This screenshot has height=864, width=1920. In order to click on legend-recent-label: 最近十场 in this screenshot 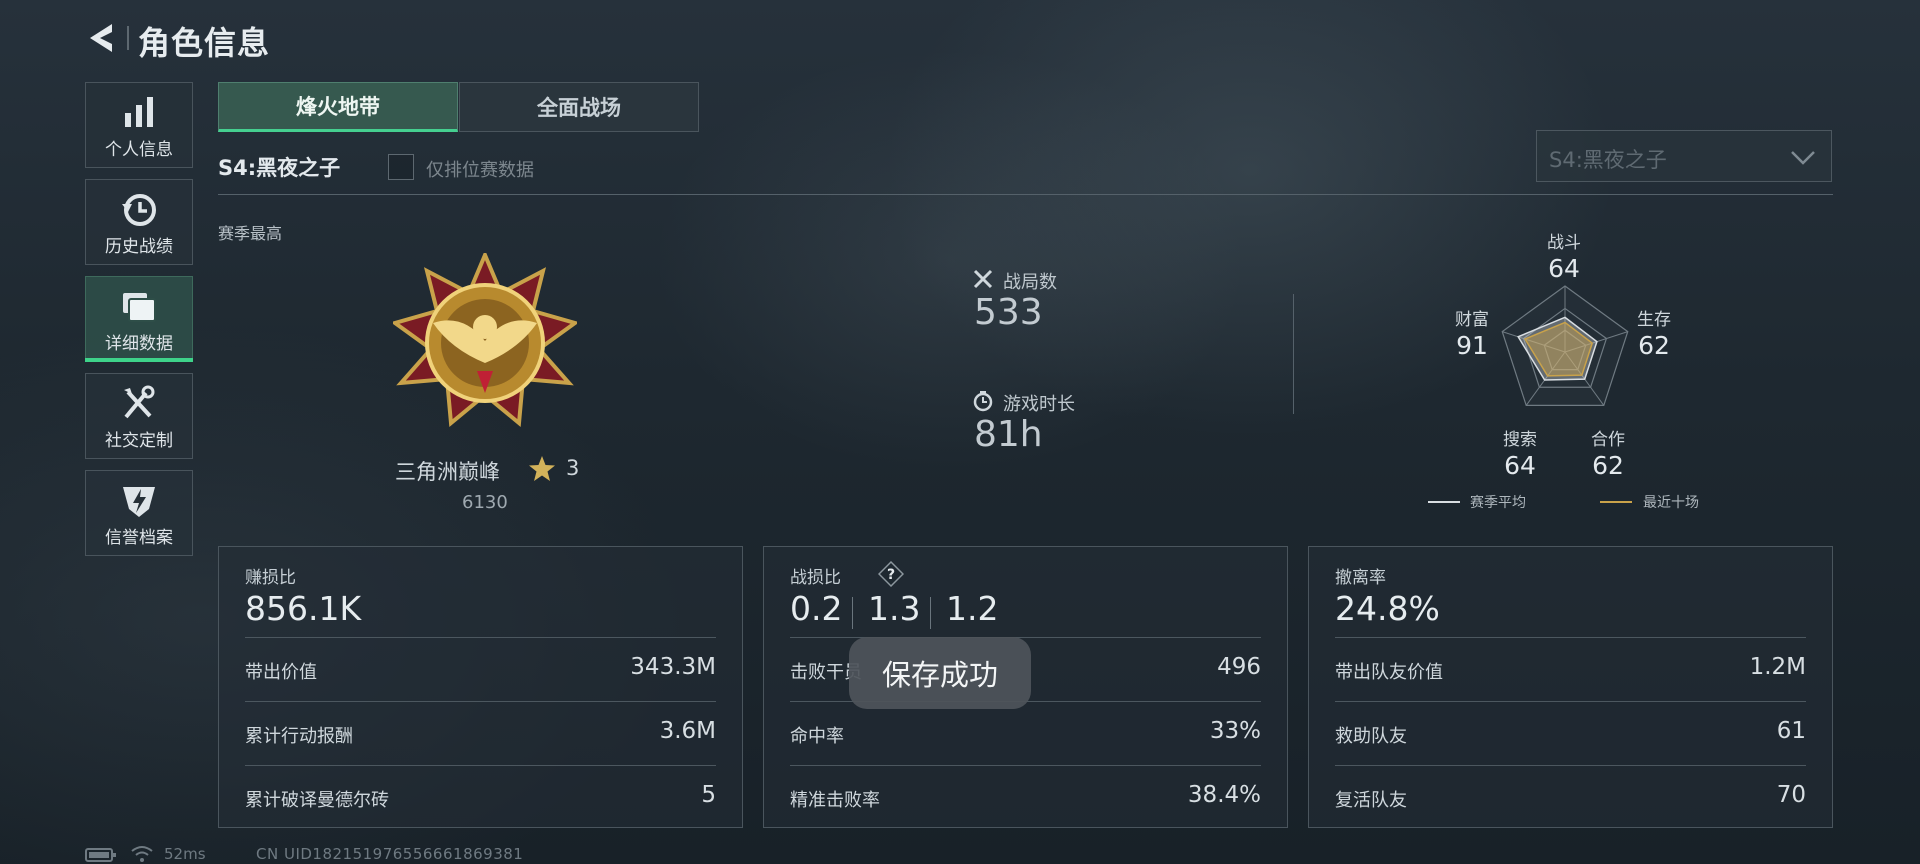, I will do `click(1671, 503)`.